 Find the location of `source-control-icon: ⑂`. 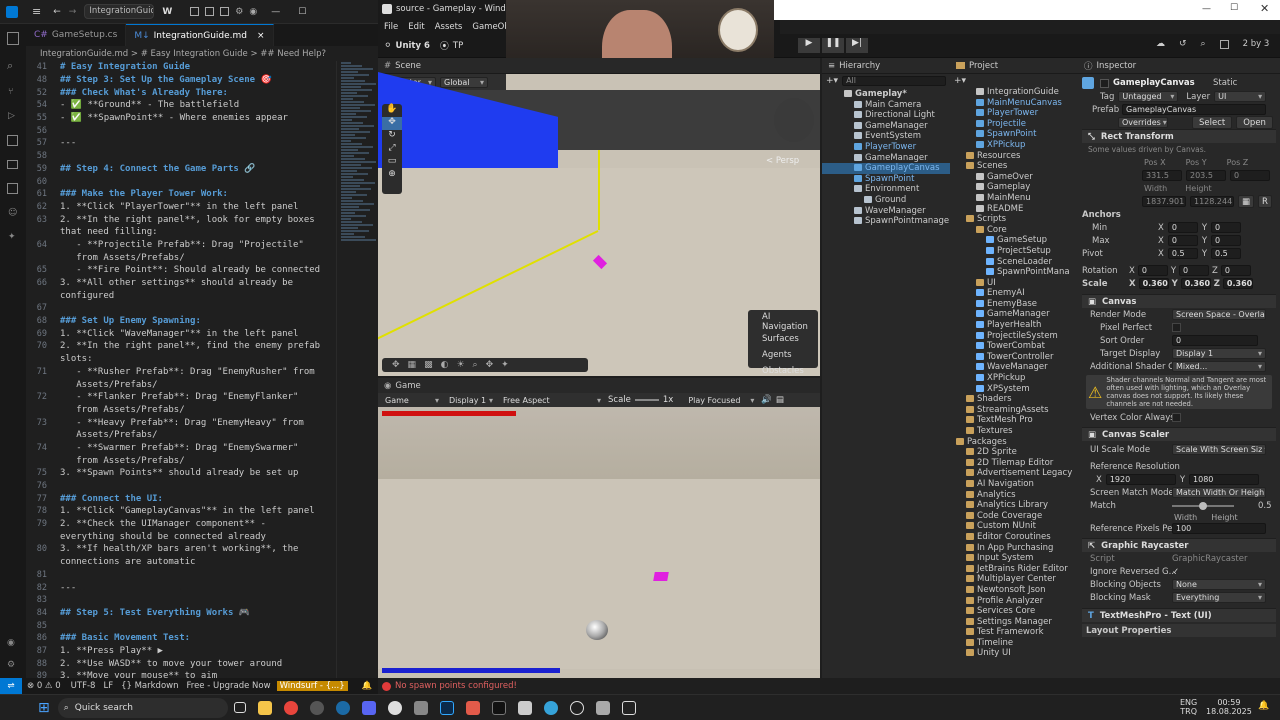

source-control-icon: ⑂ is located at coordinates (13, 92).